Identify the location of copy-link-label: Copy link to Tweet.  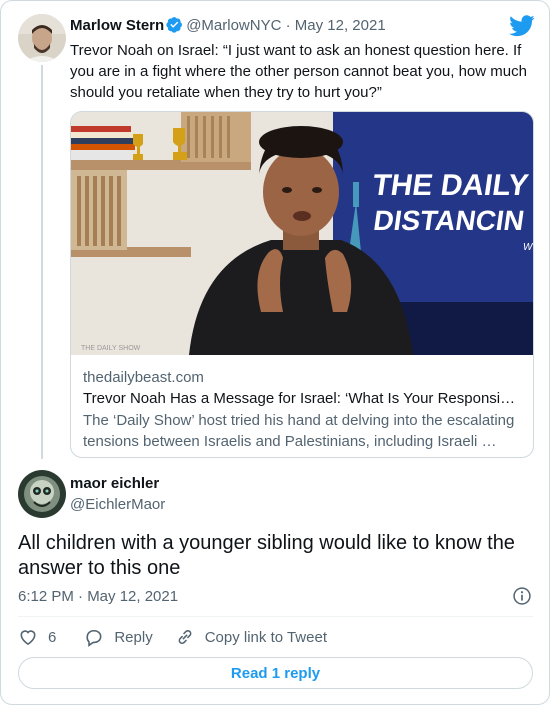
(265, 637).